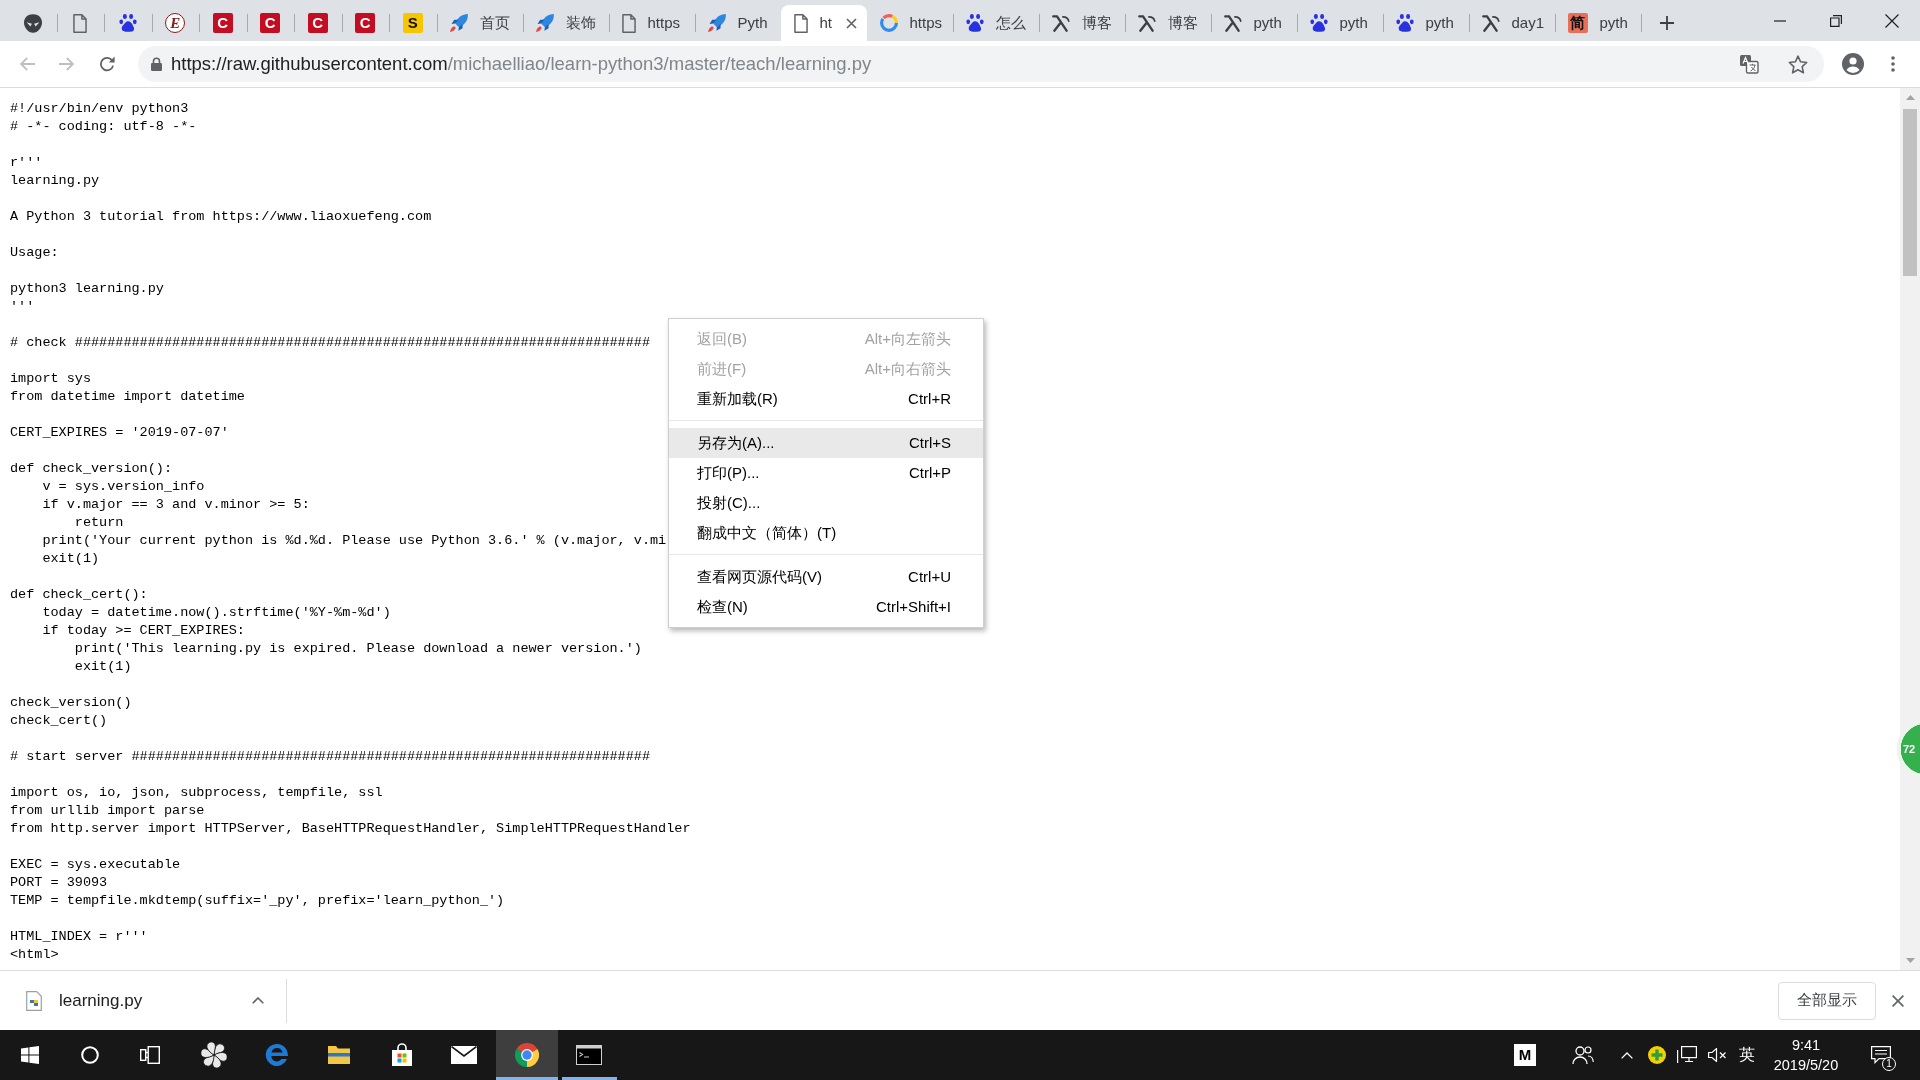  What do you see at coordinates (26, 162) in the screenshot?
I see `code-line: r'''` at bounding box center [26, 162].